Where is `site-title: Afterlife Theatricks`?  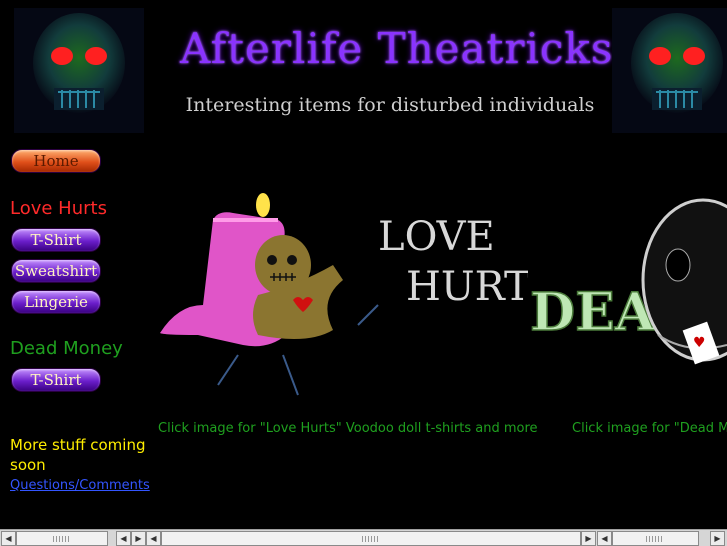
site-title: Afterlife Theatricks is located at coordinates (397, 48).